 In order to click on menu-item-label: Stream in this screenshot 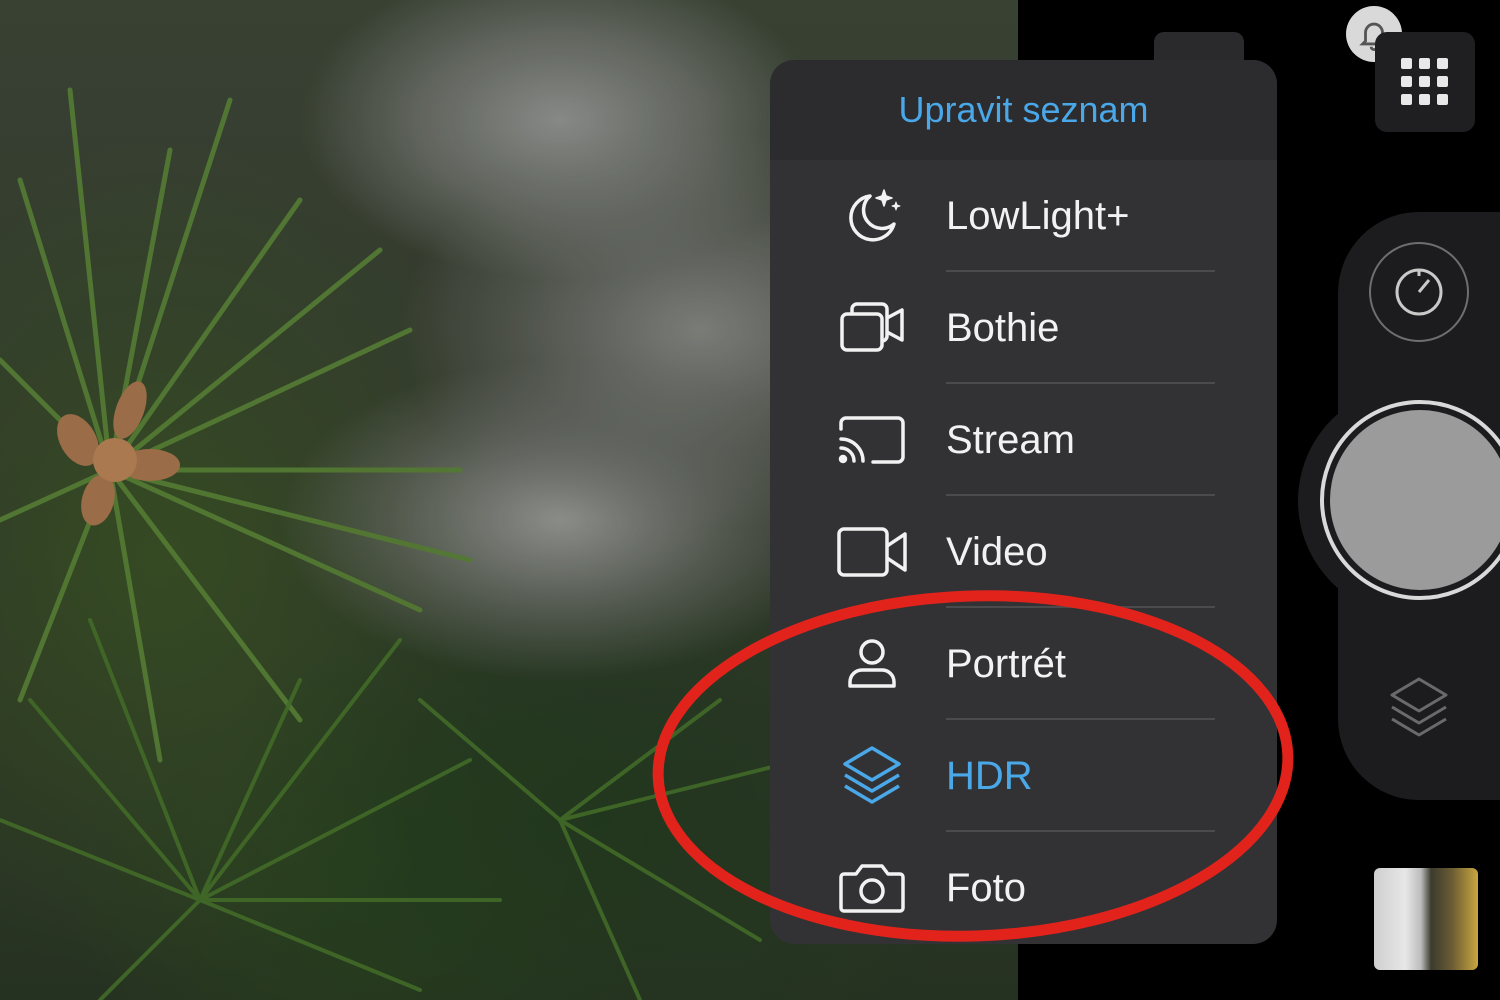, I will do `click(1010, 439)`.